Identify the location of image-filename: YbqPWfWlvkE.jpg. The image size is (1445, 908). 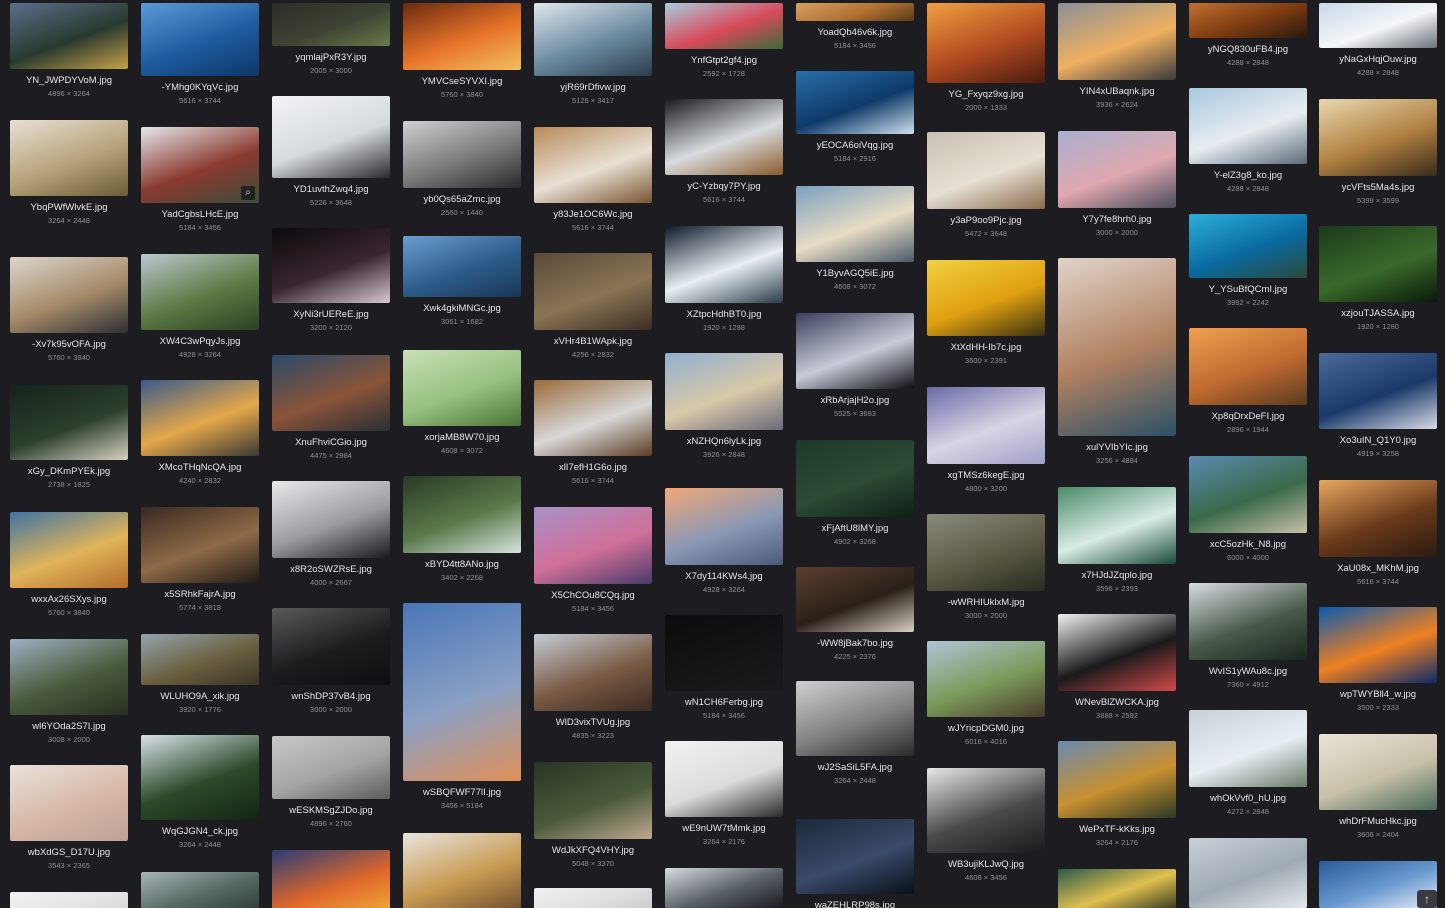
(69, 207).